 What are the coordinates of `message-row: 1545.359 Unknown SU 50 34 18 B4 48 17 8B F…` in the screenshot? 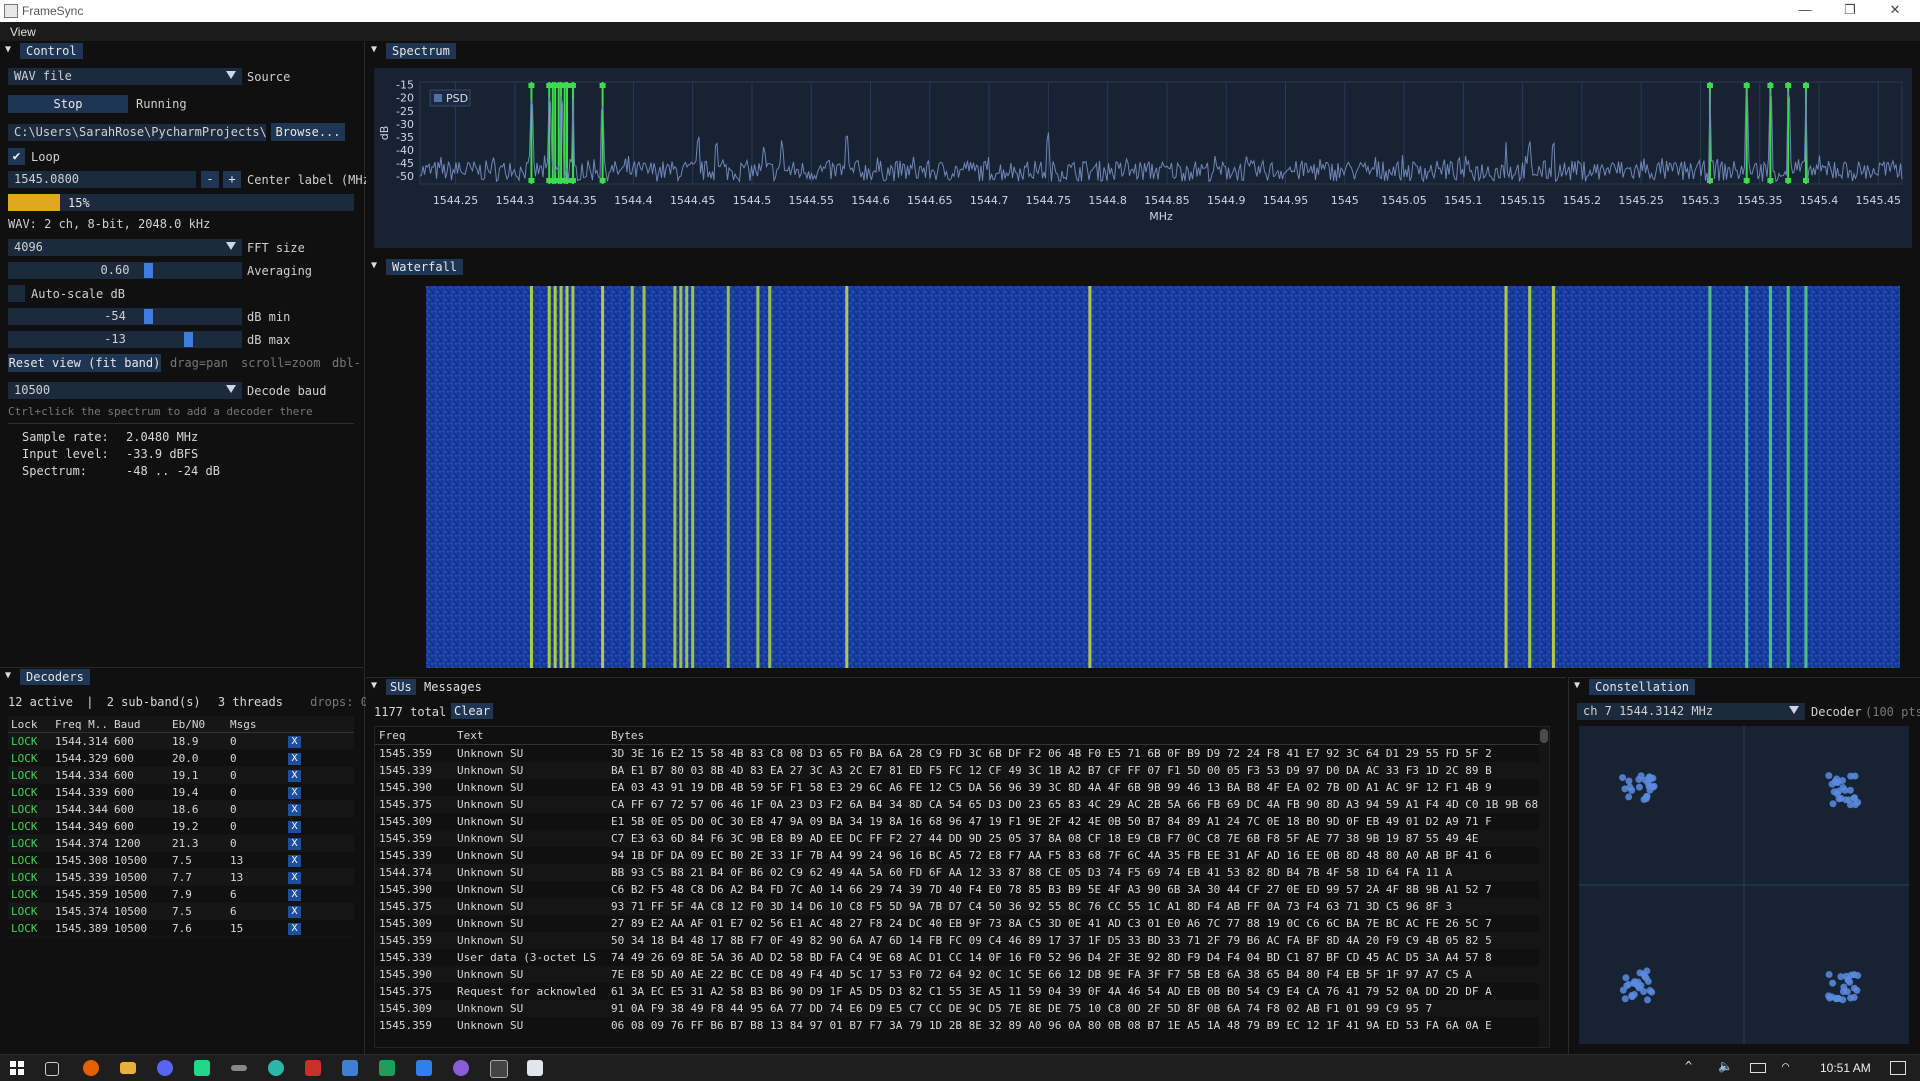 It's located at (957, 940).